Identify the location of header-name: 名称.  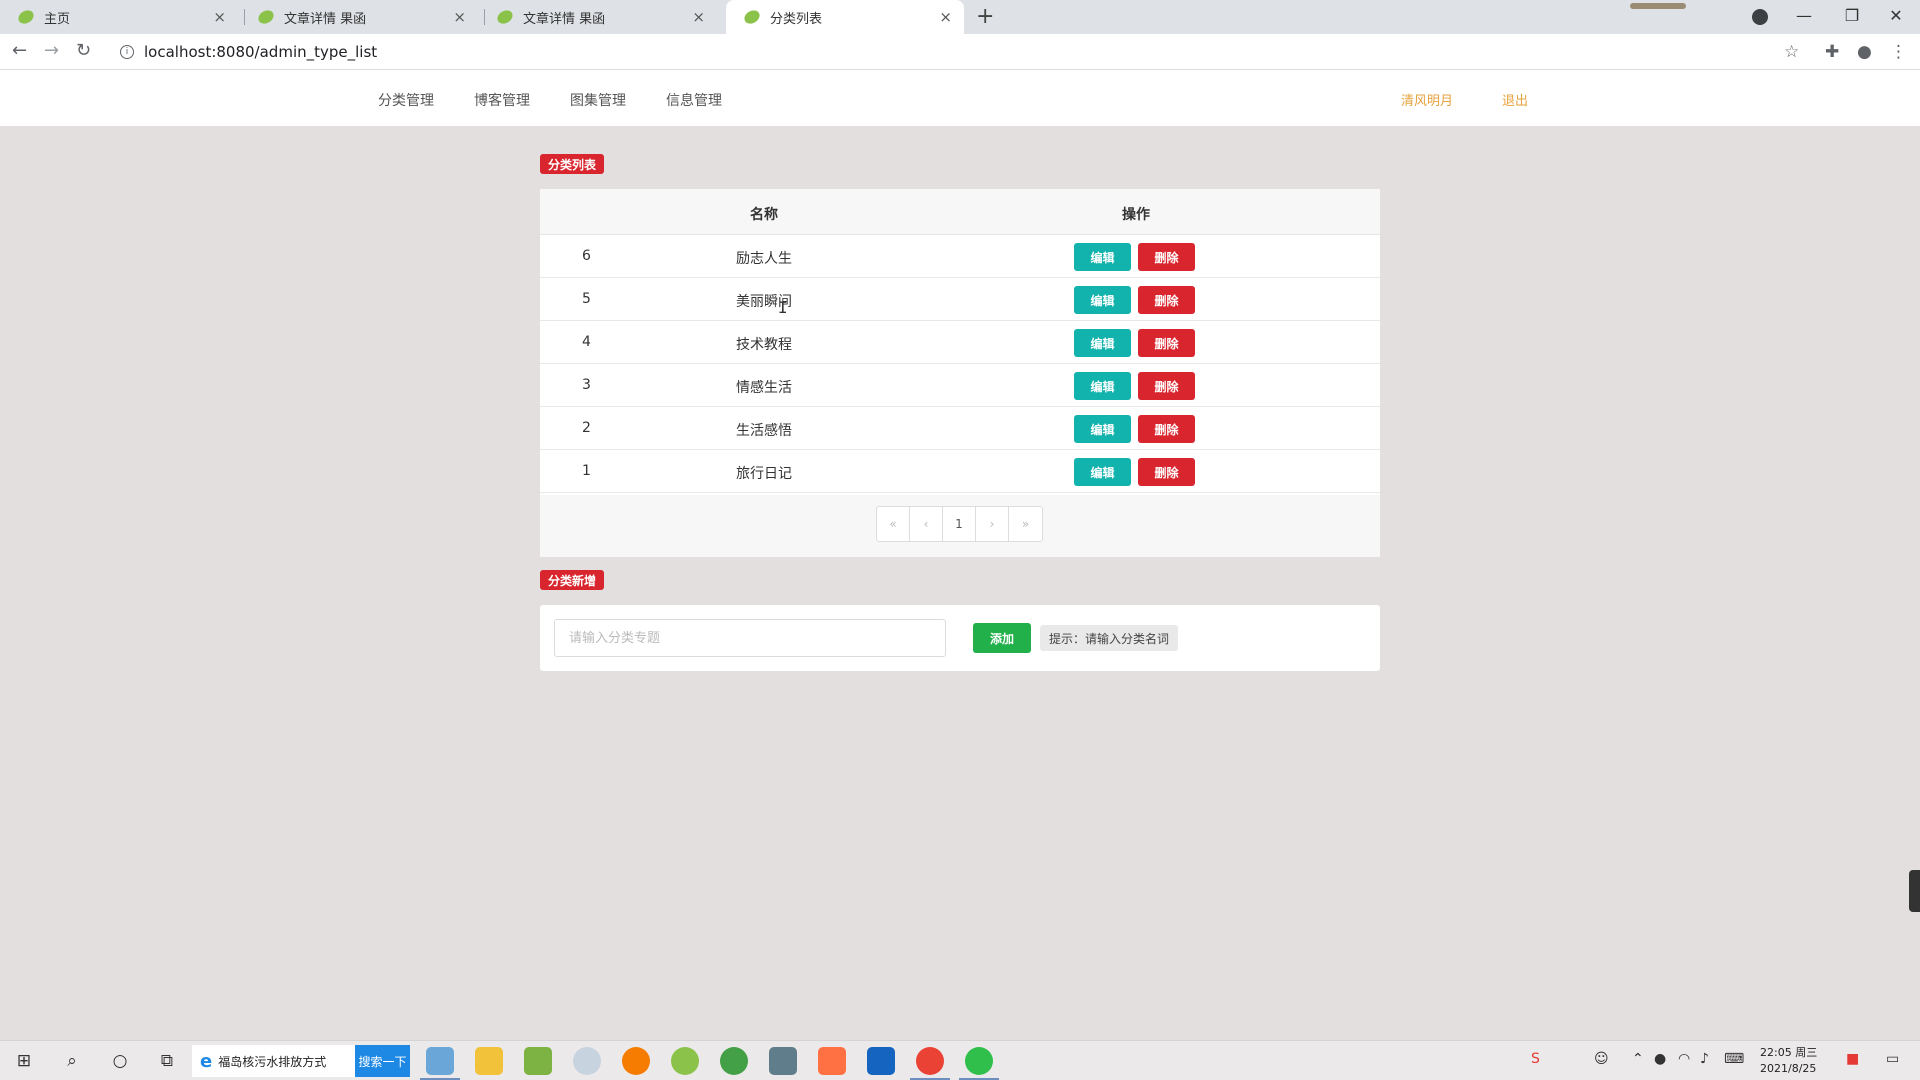
(764, 215).